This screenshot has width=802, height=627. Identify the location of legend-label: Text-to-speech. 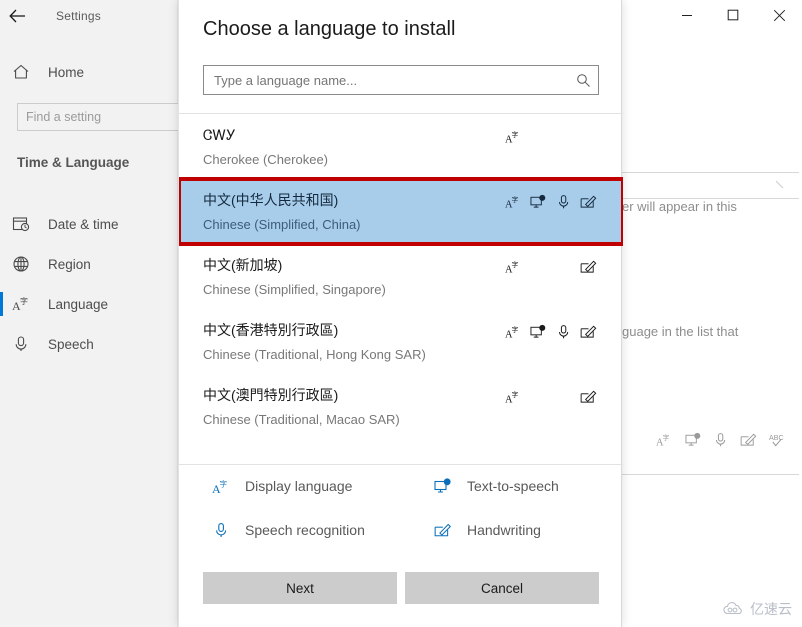
(513, 486).